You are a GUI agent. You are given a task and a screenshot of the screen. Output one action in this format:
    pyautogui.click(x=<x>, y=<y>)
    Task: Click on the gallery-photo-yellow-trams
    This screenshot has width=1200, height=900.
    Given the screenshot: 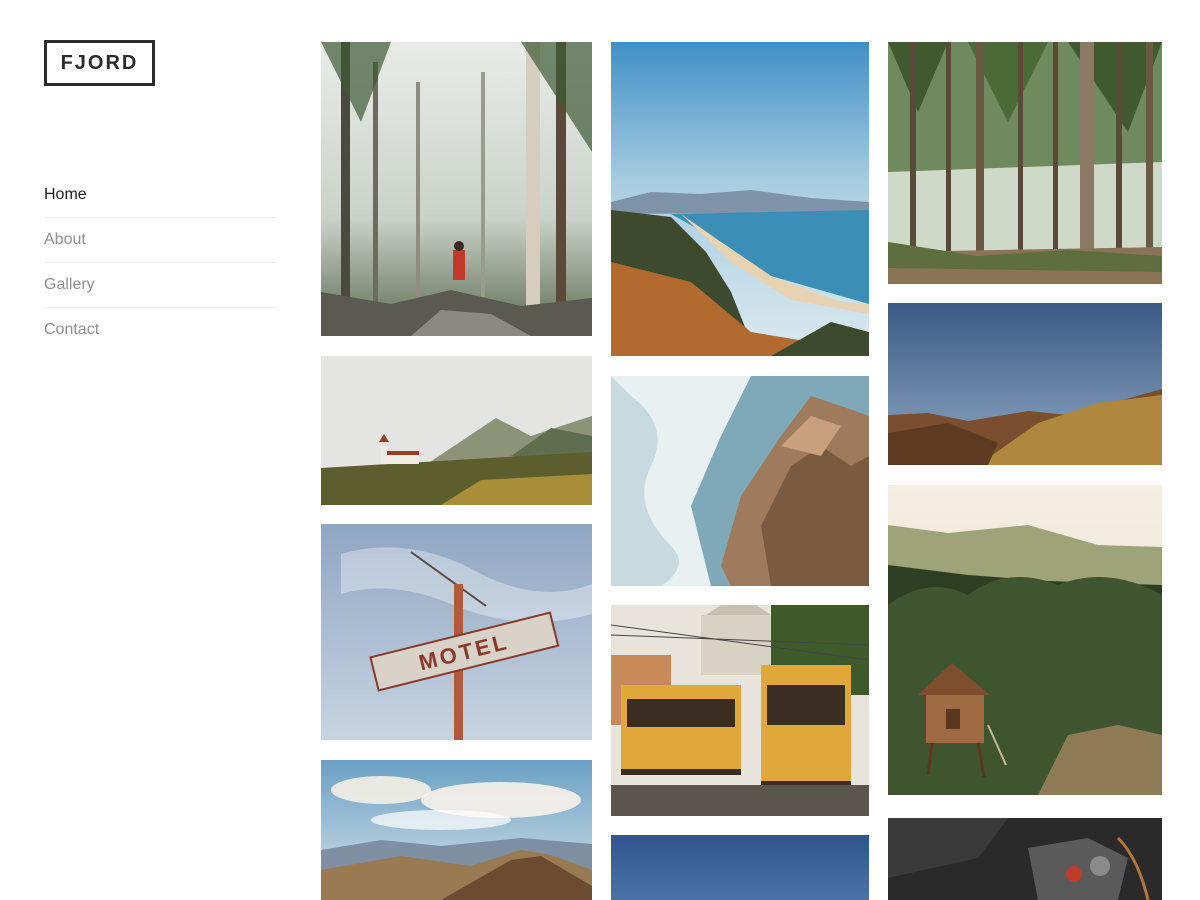 What is the action you would take?
    pyautogui.click(x=740, y=710)
    